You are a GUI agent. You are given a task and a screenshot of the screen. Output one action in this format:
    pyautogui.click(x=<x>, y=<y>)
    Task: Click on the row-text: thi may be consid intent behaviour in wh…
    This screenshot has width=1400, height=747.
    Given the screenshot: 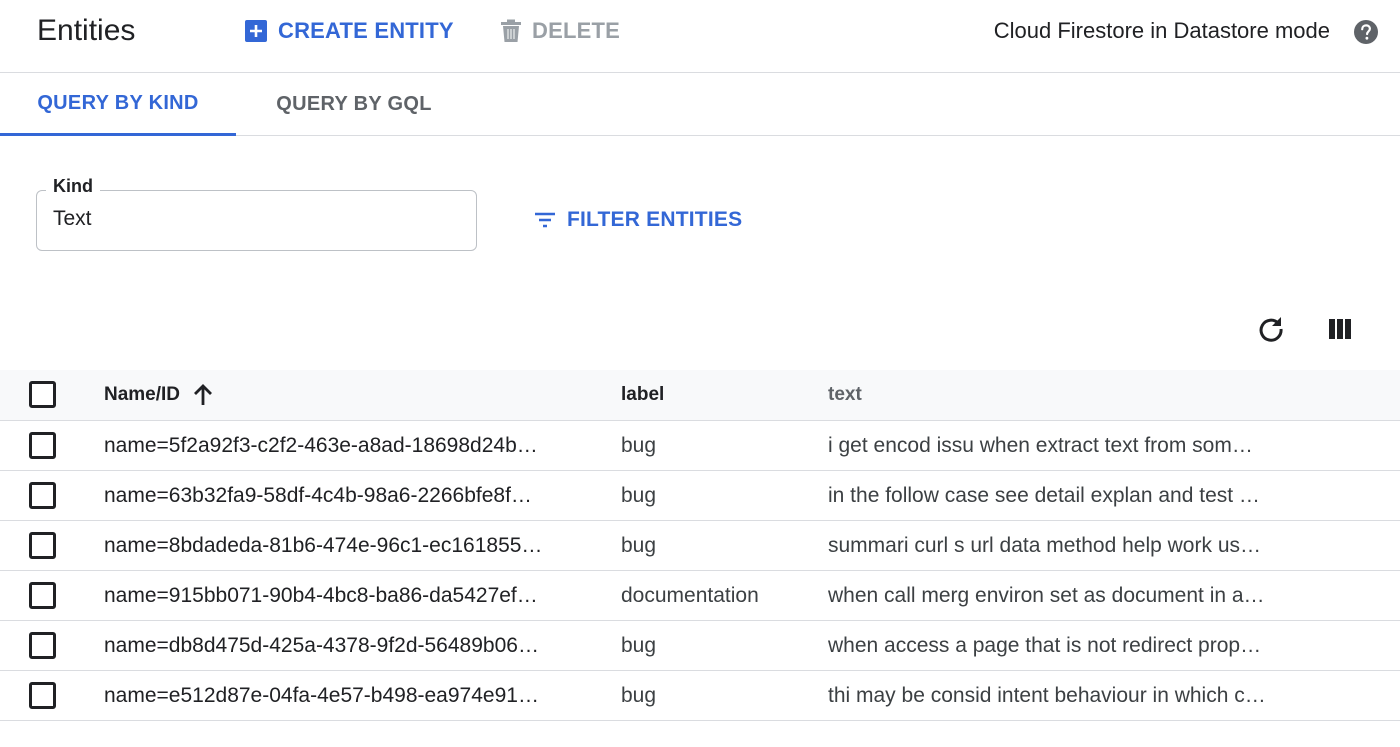 What is the action you would take?
    pyautogui.click(x=1047, y=695)
    